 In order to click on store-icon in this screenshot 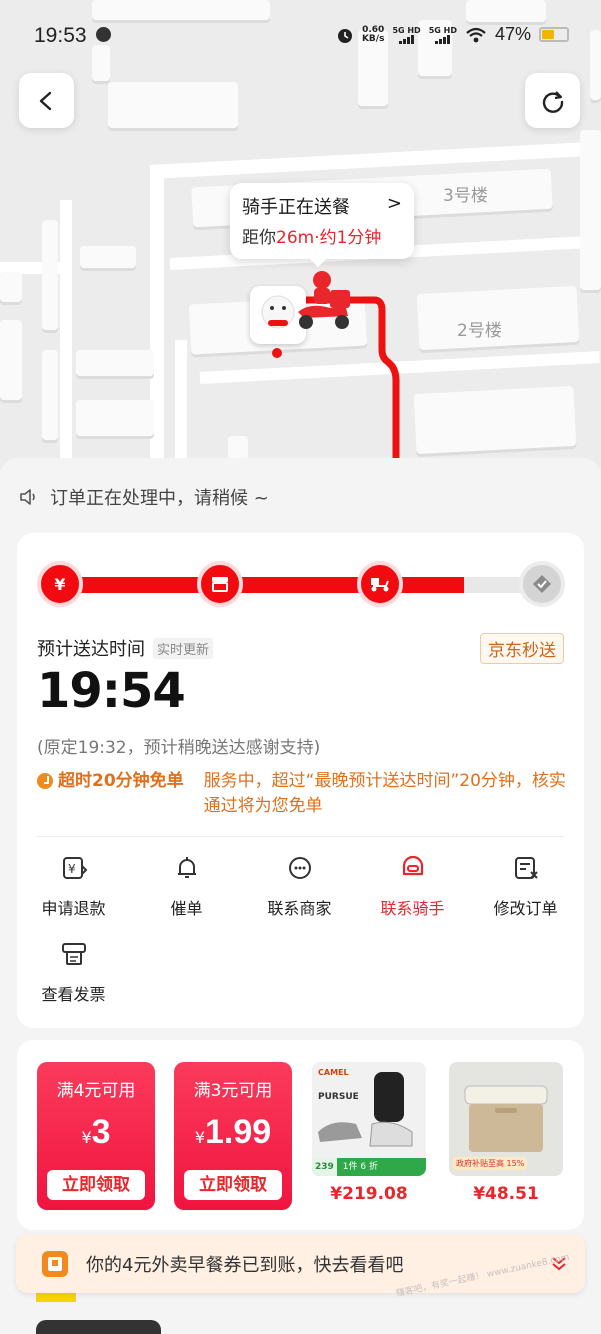, I will do `click(220, 584)`.